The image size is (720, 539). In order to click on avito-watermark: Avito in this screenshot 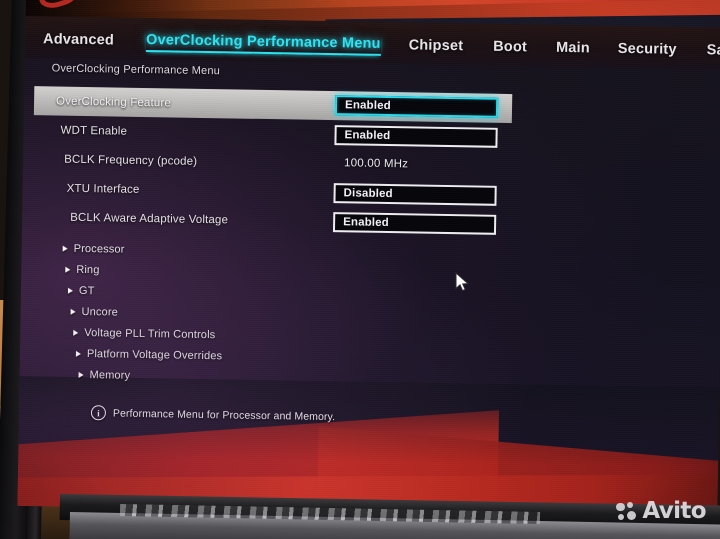, I will do `click(661, 511)`.